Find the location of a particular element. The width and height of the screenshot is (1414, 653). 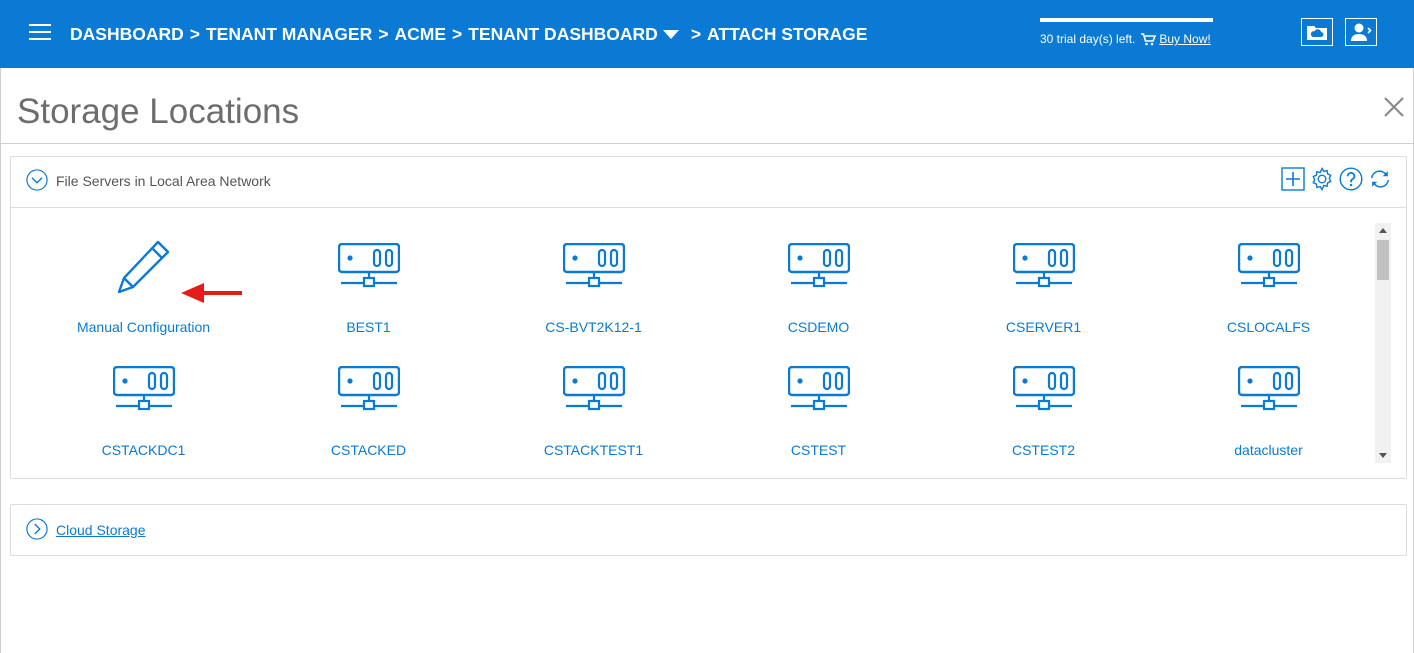

tile-label: CSLOCALFS is located at coordinates (1268, 327).